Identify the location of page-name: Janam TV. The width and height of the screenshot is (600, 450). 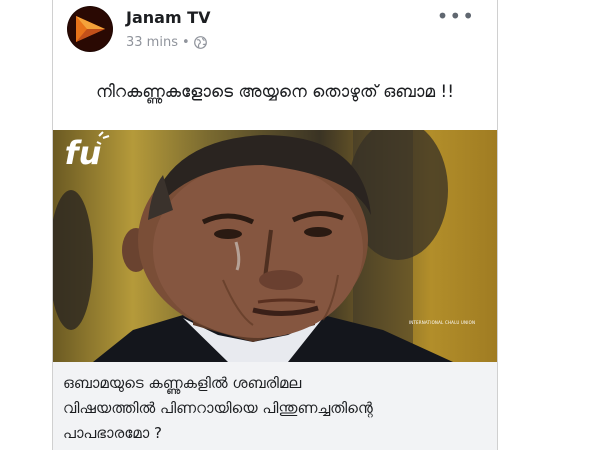
(168, 17).